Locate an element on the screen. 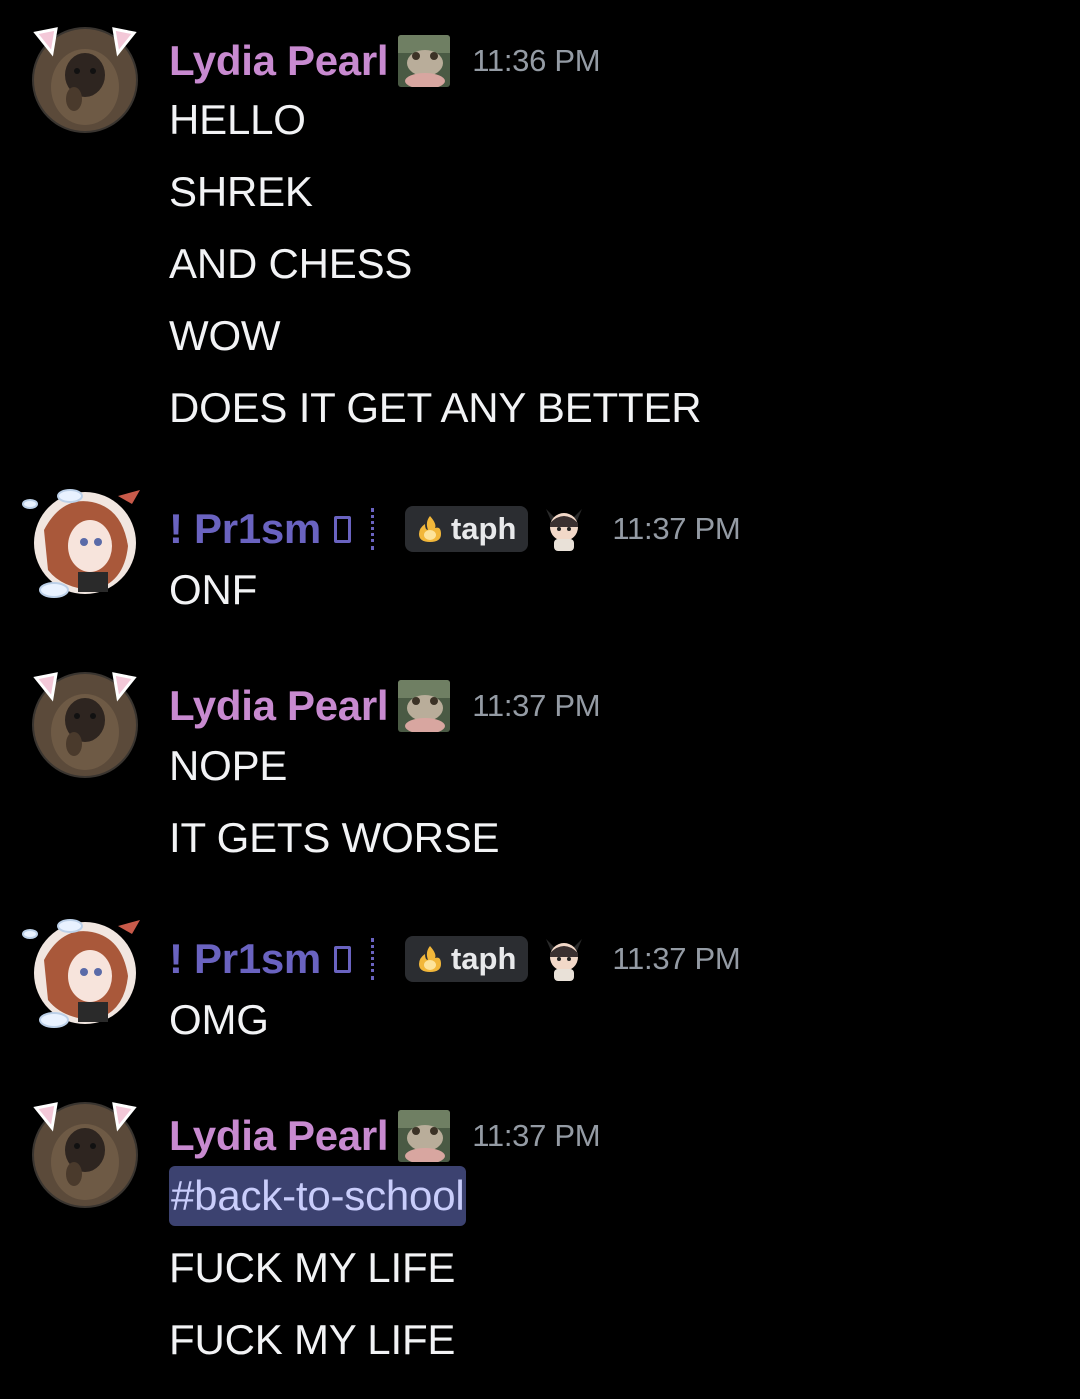  message-line: #back-to-school is located at coordinates (318, 1196).